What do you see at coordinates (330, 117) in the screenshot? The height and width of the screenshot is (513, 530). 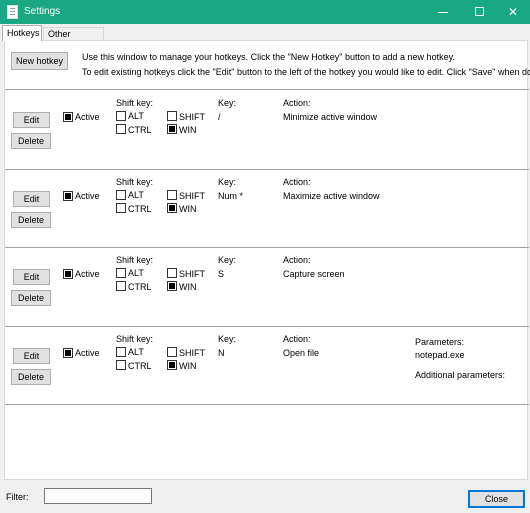 I see `action-value: Minimize active window` at bounding box center [330, 117].